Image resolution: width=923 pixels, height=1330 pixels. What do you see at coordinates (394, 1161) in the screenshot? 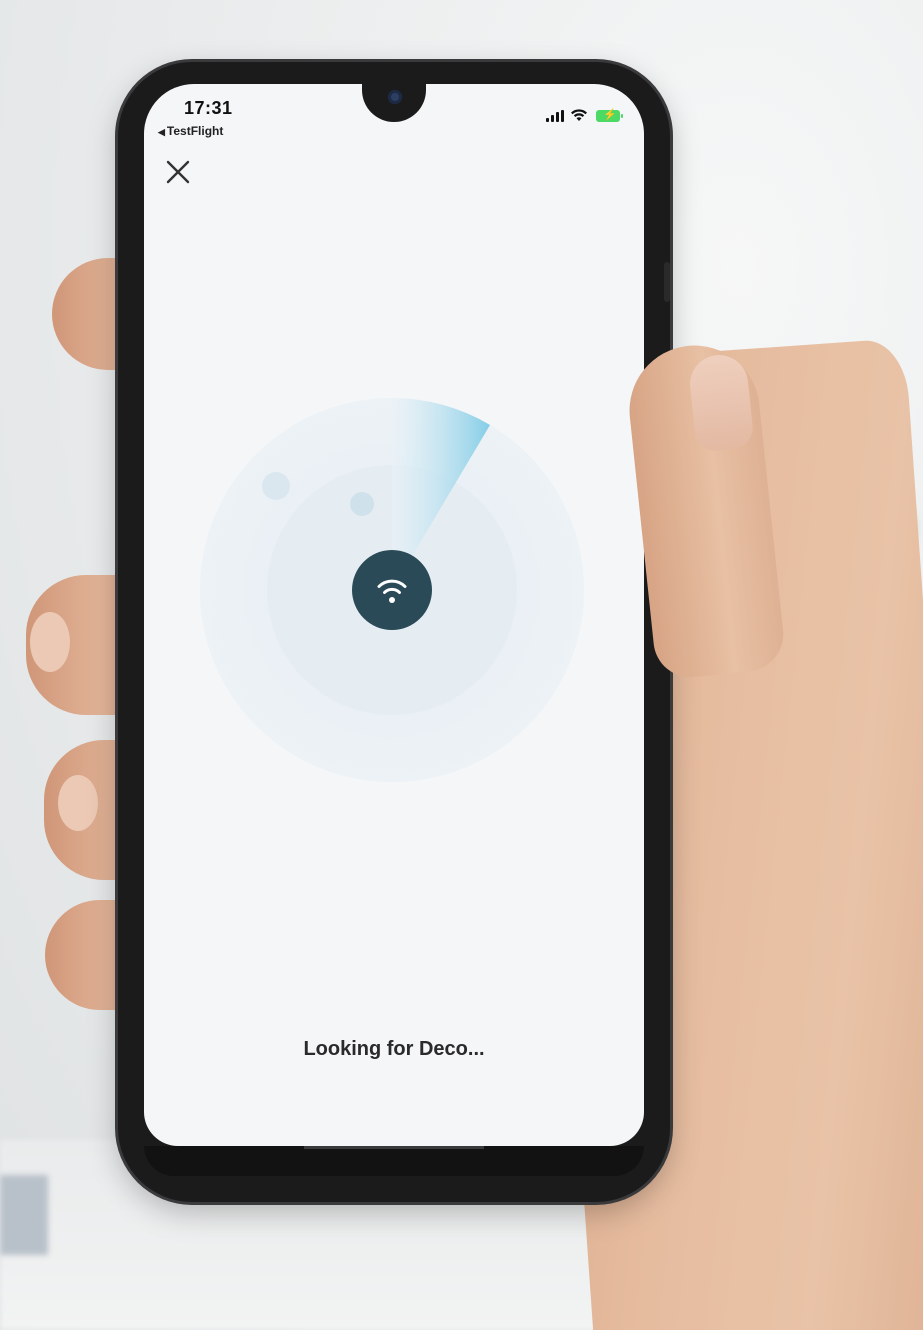
I see `phone-bottom-bezel` at bounding box center [394, 1161].